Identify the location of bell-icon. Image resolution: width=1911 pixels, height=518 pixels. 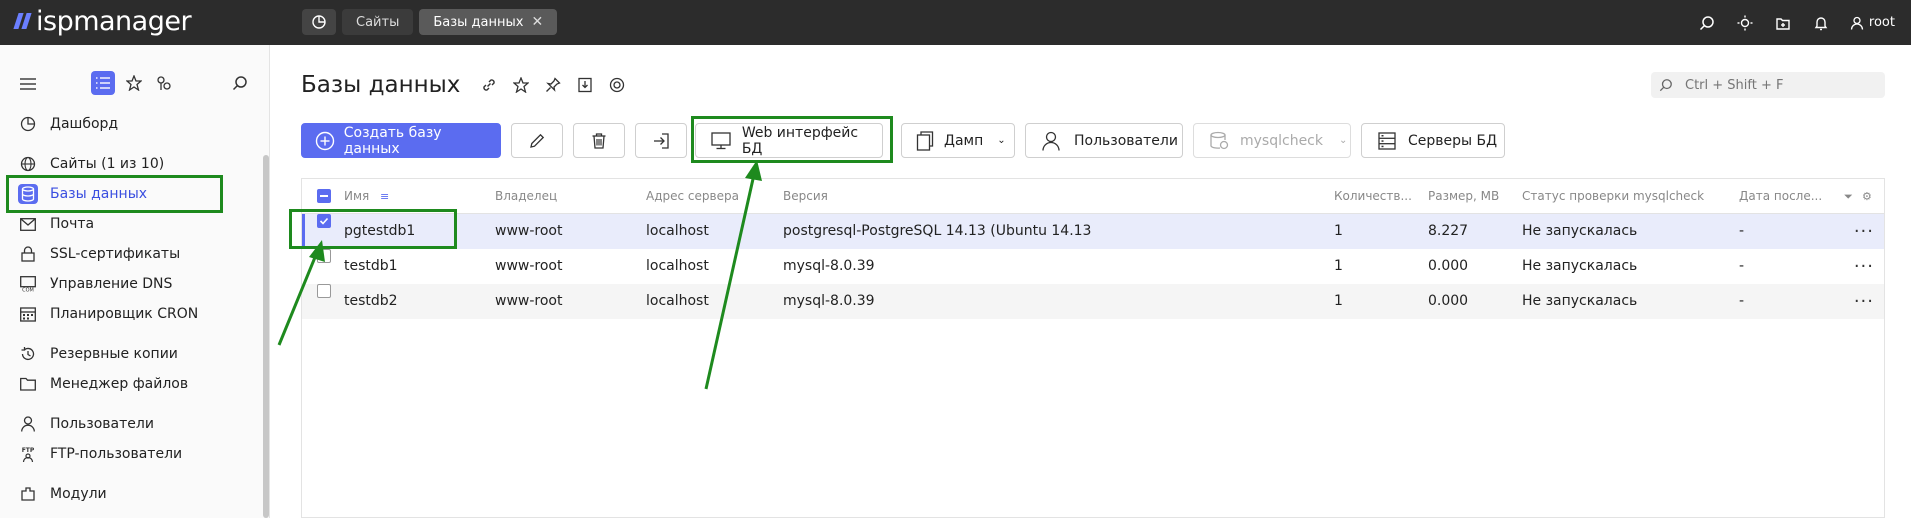
(1821, 23).